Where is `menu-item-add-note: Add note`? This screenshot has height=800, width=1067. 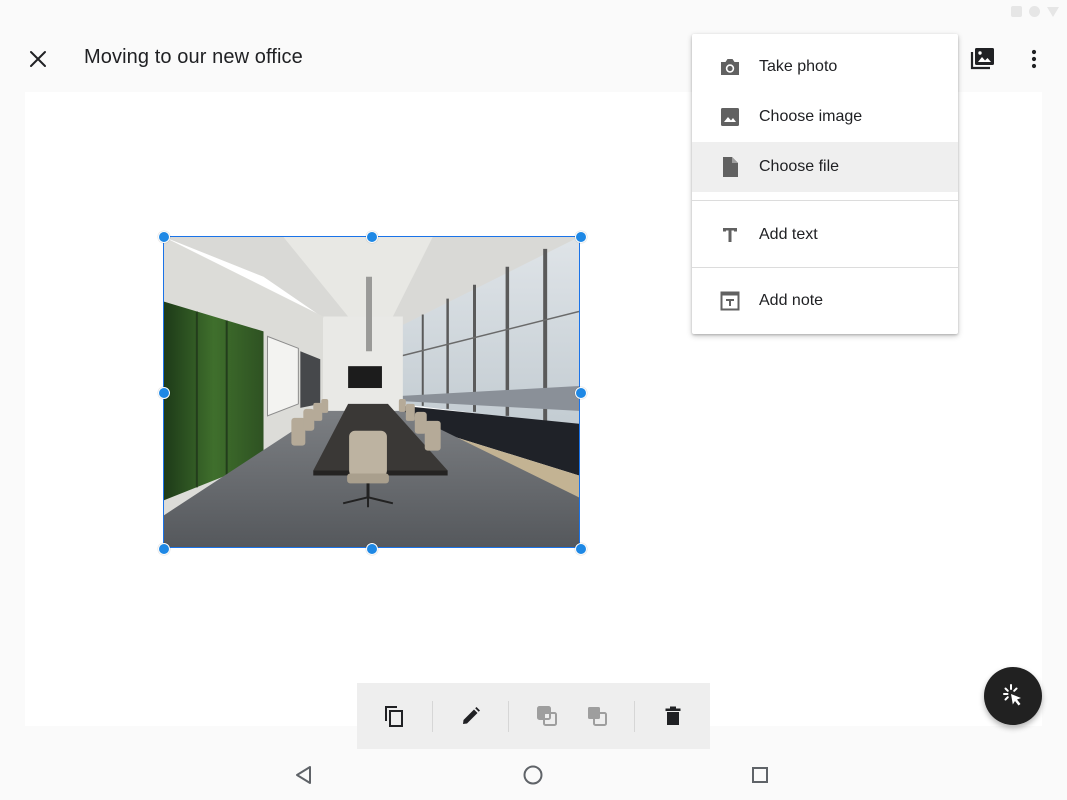 menu-item-add-note: Add note is located at coordinates (825, 301).